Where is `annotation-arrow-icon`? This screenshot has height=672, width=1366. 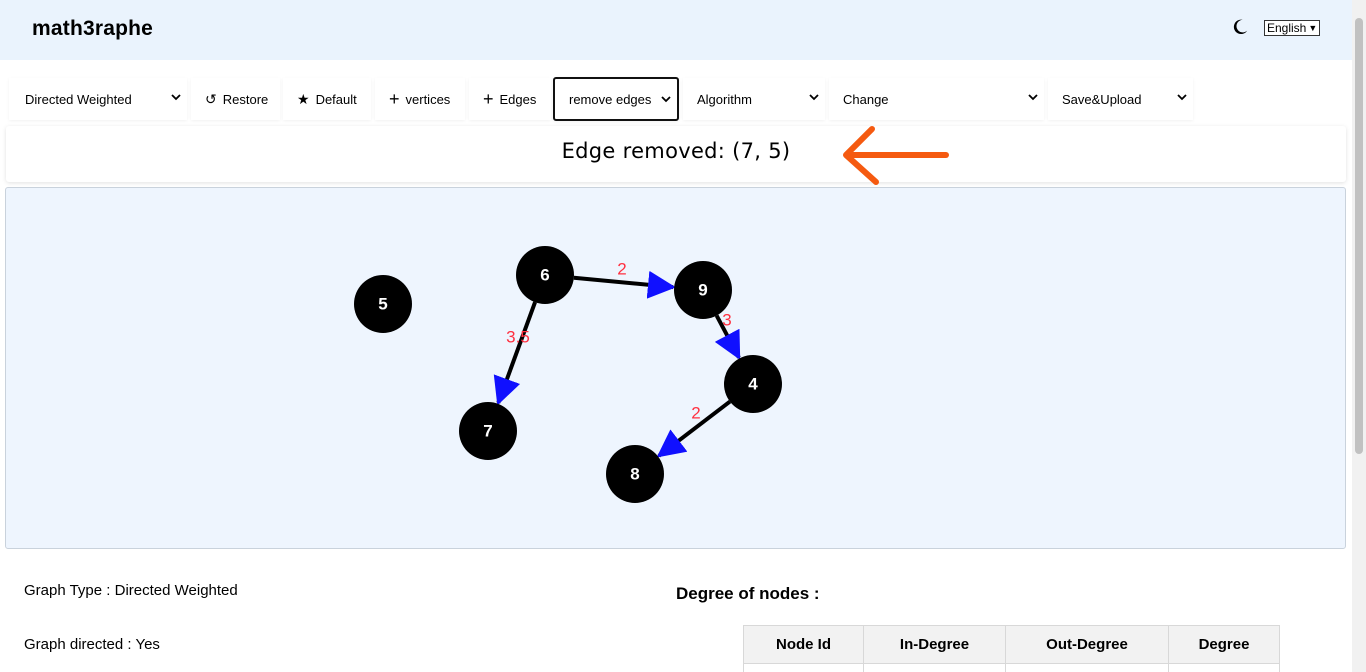
annotation-arrow-icon is located at coordinates (896, 155).